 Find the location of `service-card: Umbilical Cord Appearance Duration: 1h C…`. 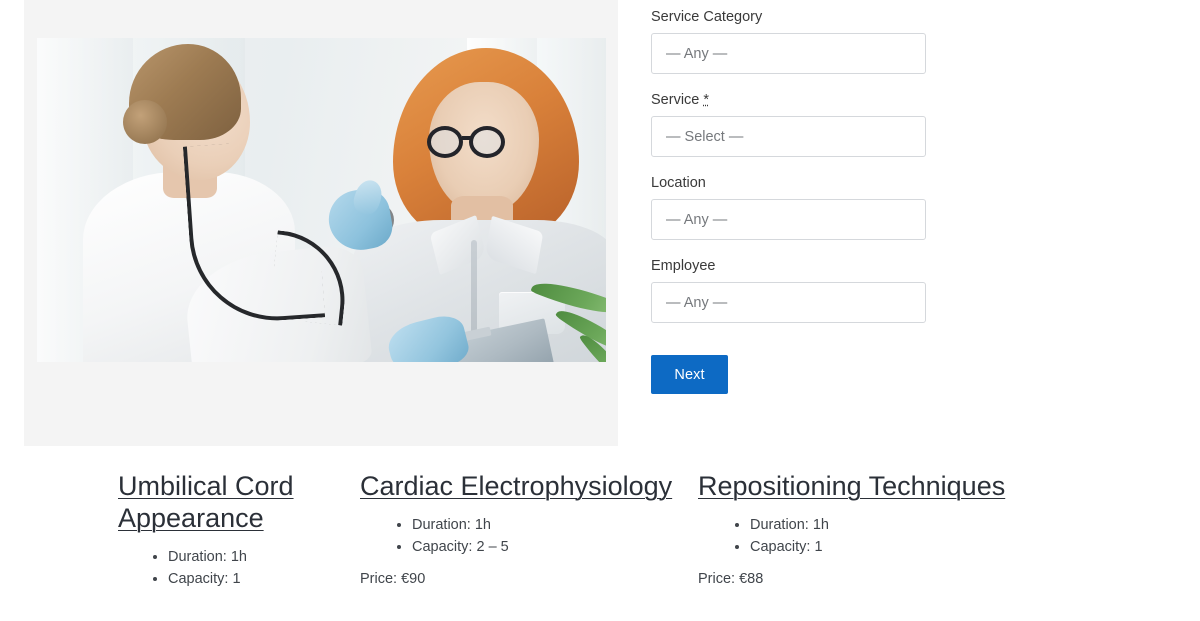

service-card: Umbilical Cord Appearance Duration: 1h C… is located at coordinates (170, 536).